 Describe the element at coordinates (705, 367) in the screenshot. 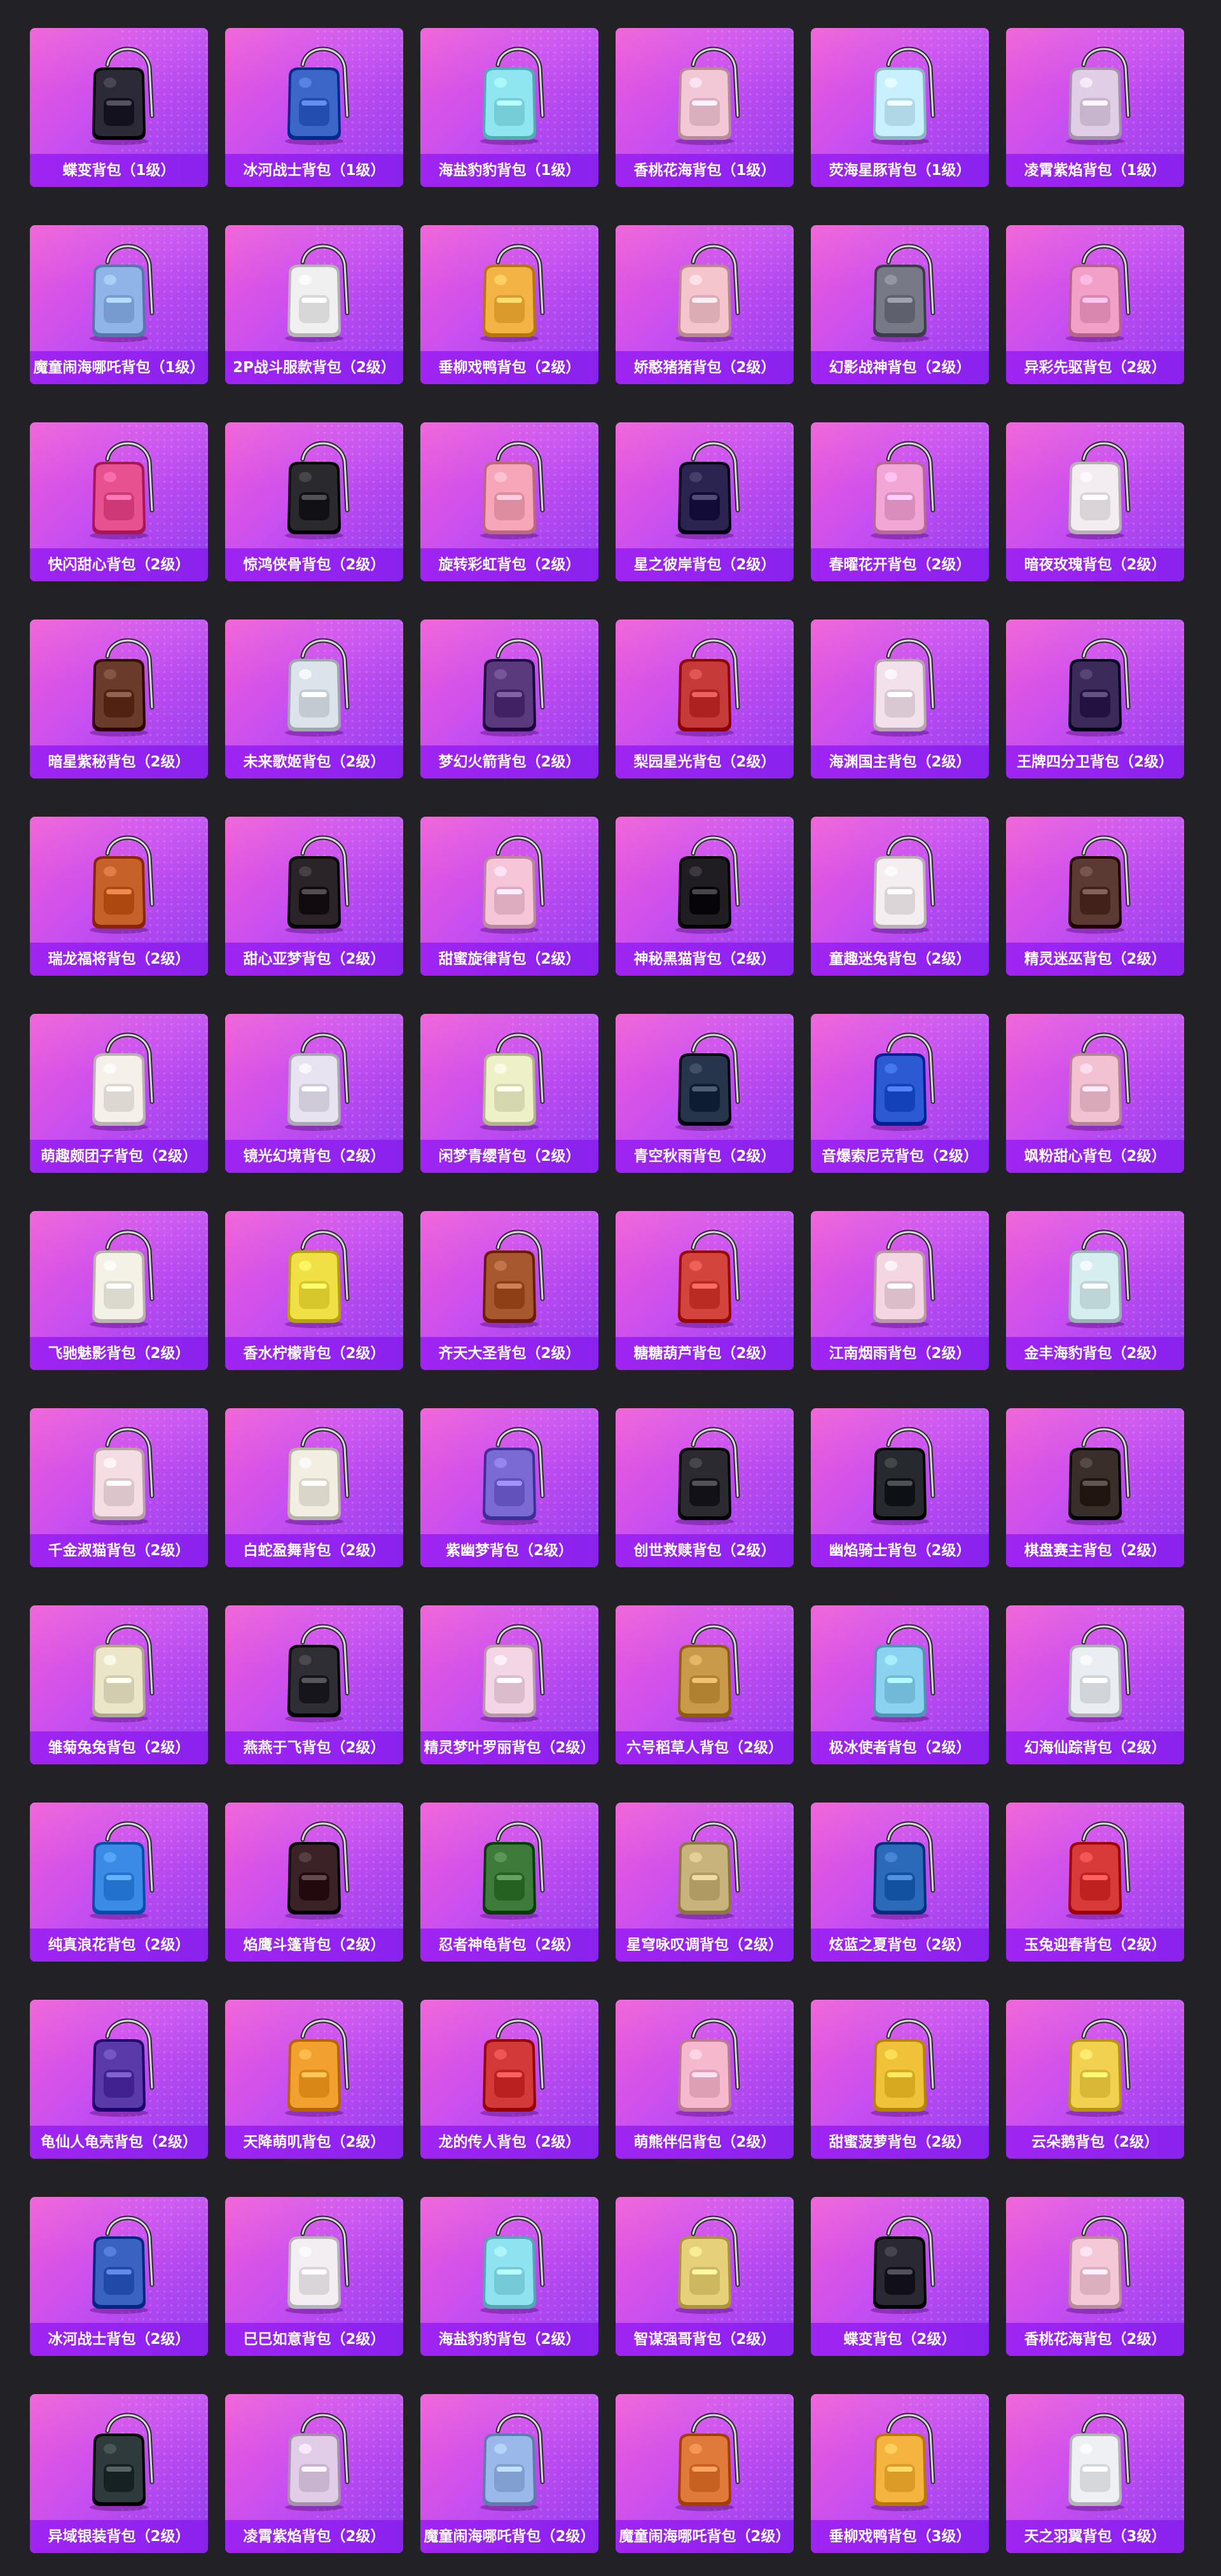

I see `backpack-name-label: 娇憨猪猪背包（2级）` at that location.